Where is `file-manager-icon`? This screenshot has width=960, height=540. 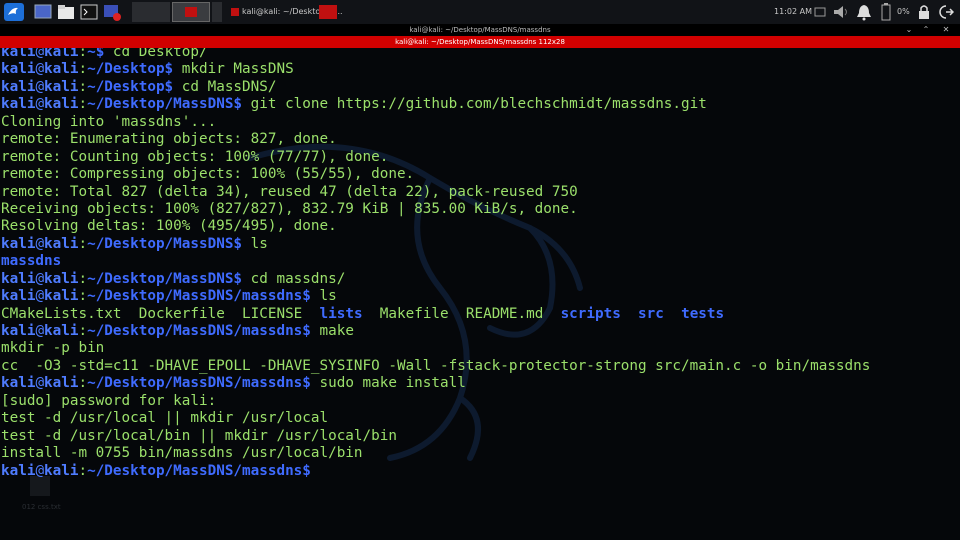
file-manager-icon is located at coordinates (66, 12).